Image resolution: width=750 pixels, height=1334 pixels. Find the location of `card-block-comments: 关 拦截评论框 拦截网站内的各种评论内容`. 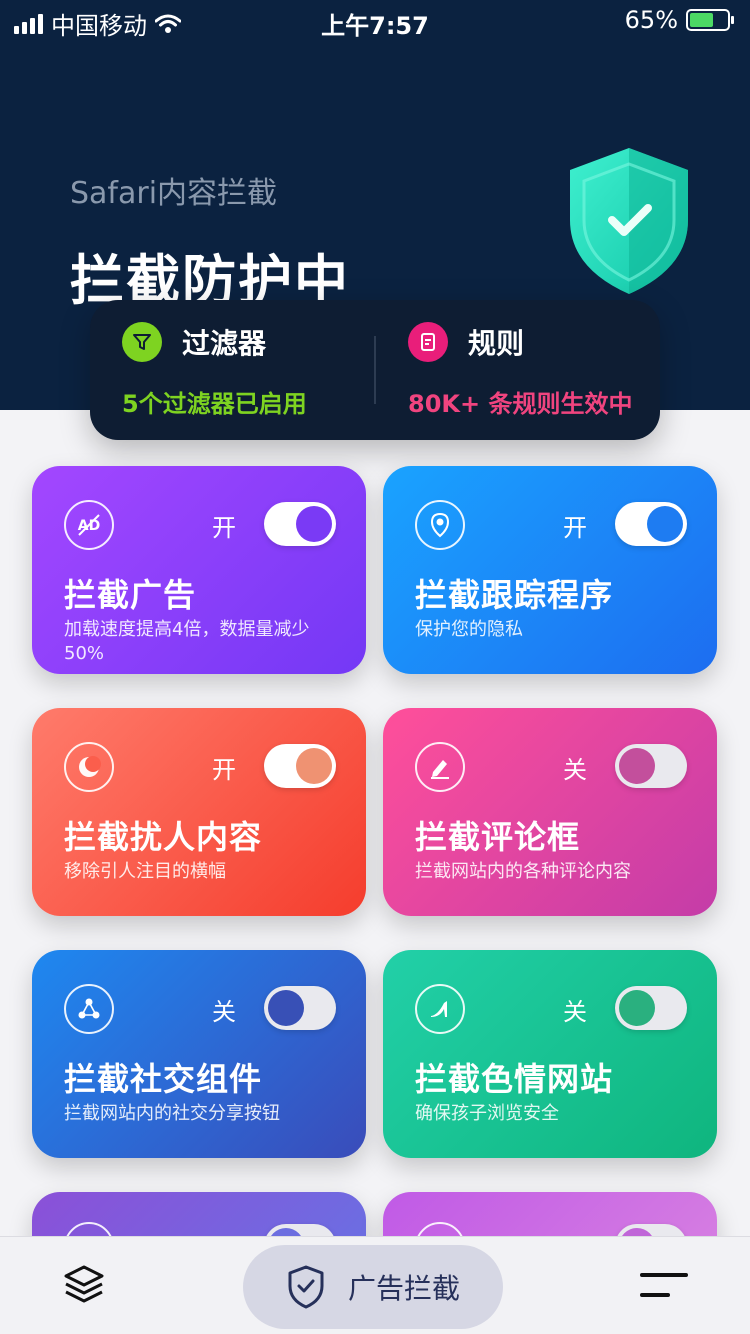

card-block-comments: 关 拦截评论框 拦截网站内的各种评论内容 is located at coordinates (550, 812).